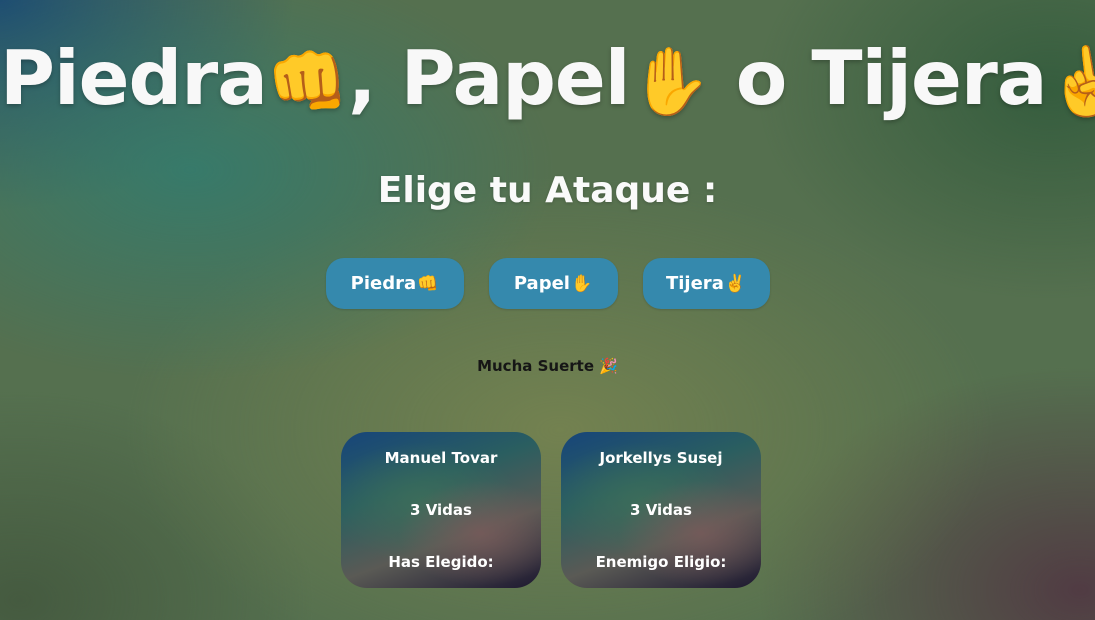 This screenshot has width=1095, height=620. What do you see at coordinates (929, 78) in the screenshot?
I see `title-tijera: Tijera` at bounding box center [929, 78].